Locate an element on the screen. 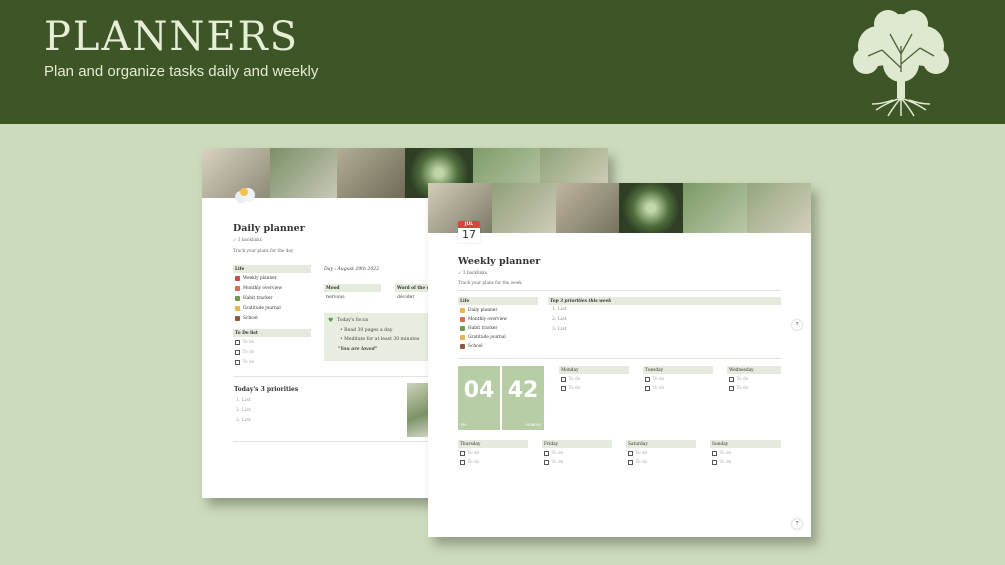  daily-life-item: Habit tracker is located at coordinates (253, 298).